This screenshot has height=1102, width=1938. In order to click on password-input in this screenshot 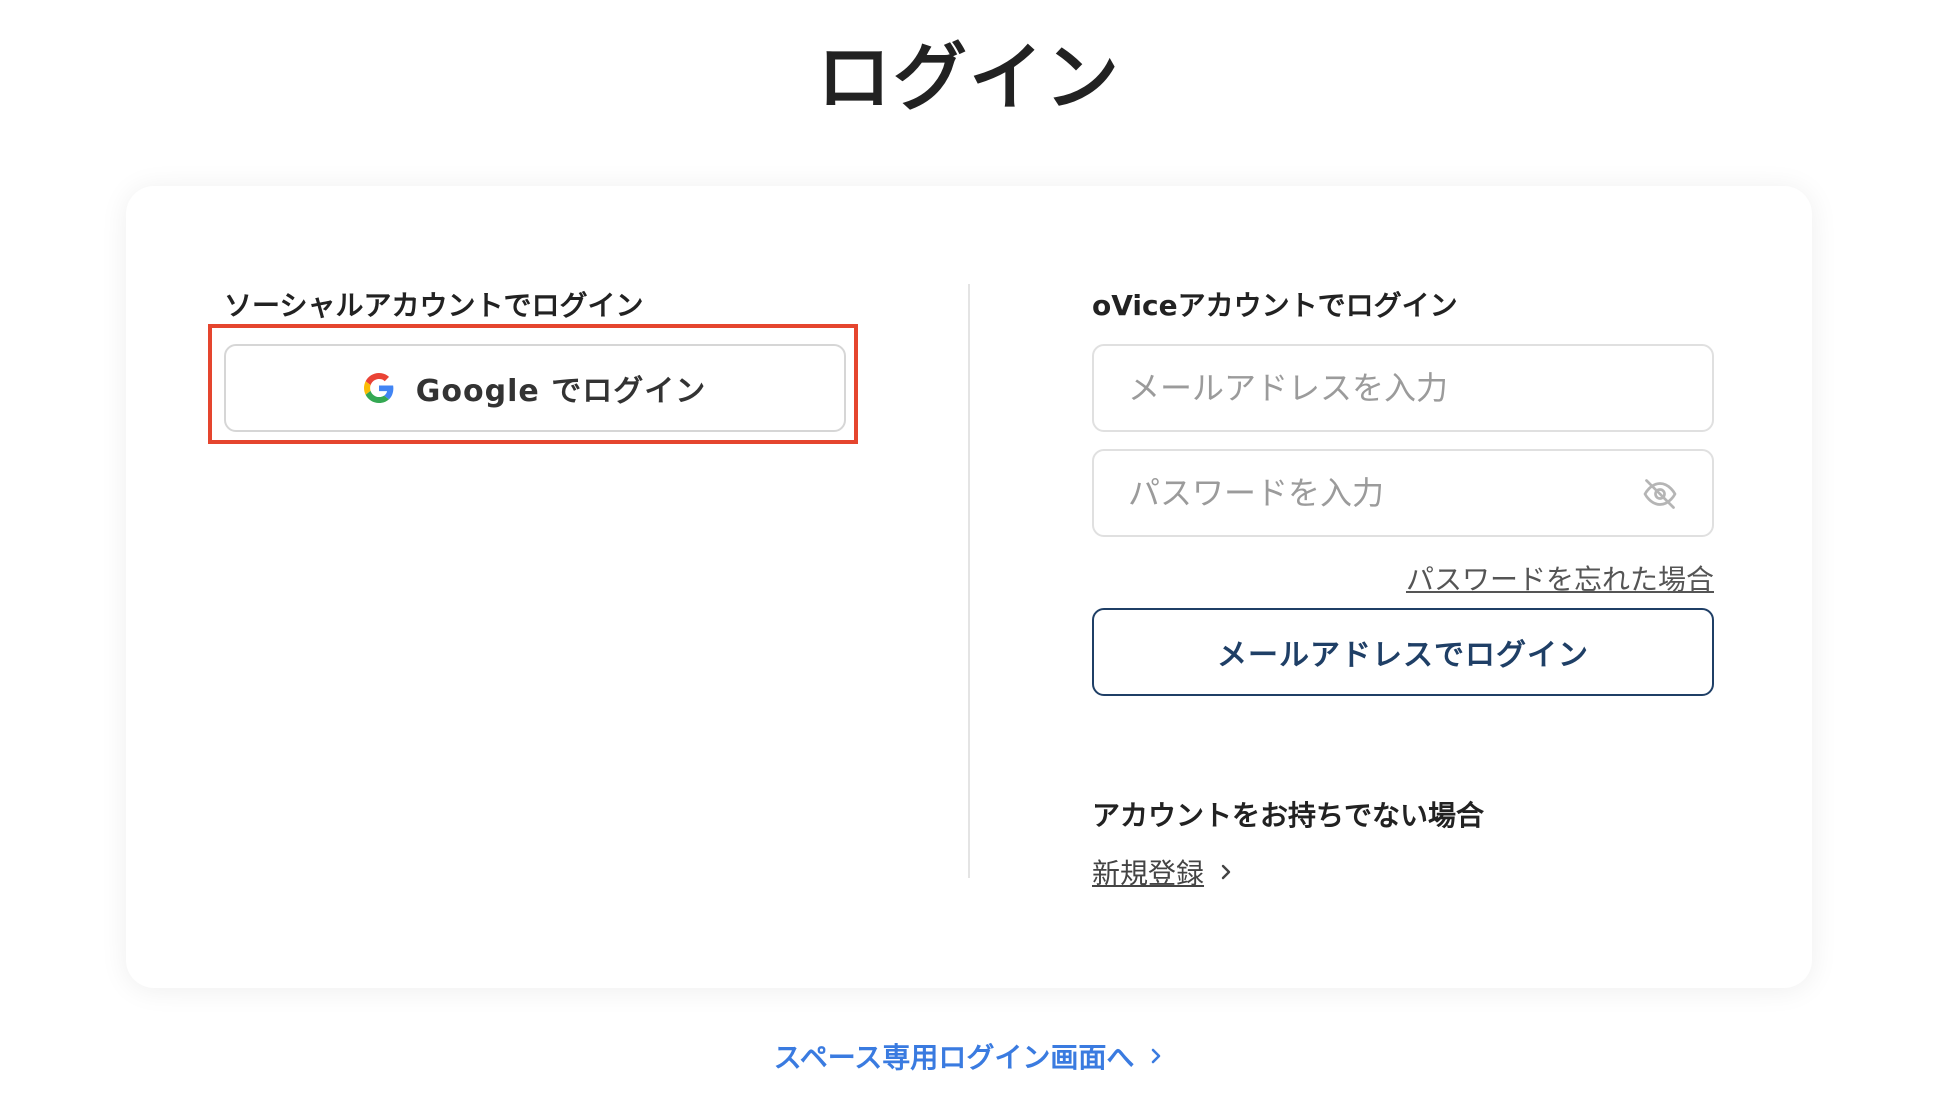, I will do `click(1378, 493)`.